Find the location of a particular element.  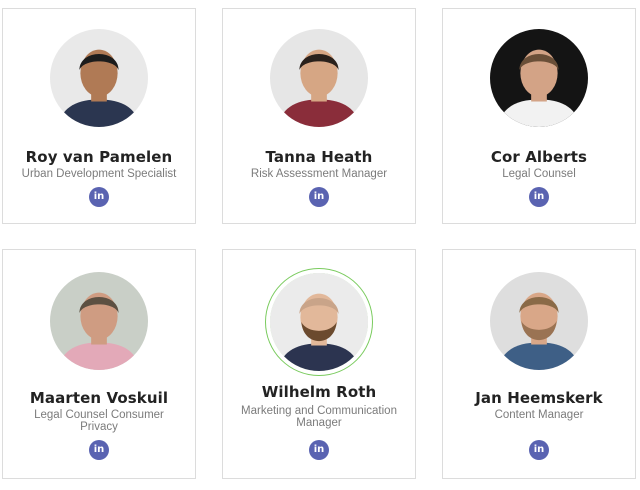

member-role: Legal Counsel is located at coordinates (539, 174).